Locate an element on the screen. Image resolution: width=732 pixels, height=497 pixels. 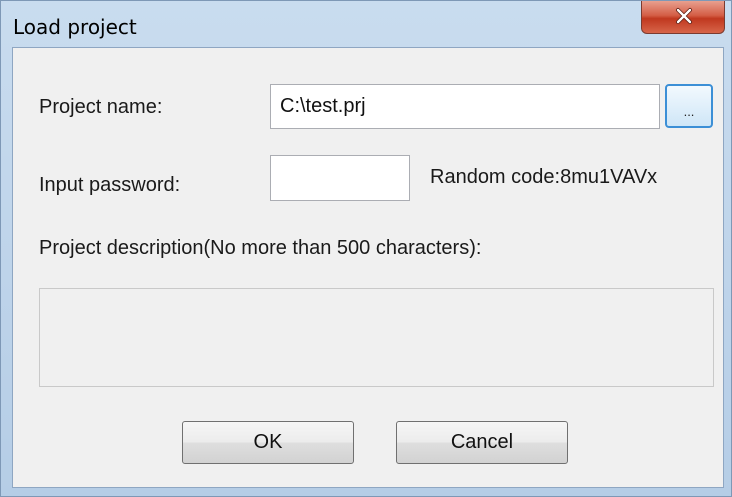
close-icon is located at coordinates (684, 16).